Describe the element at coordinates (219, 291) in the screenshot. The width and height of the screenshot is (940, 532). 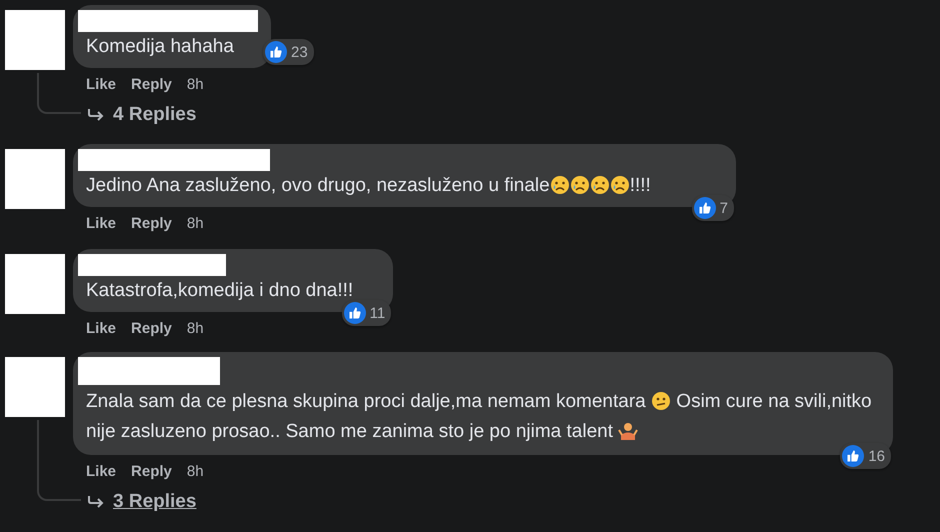
I see `comment-text: Katastrofa,komedija i dno dna!!!` at that location.